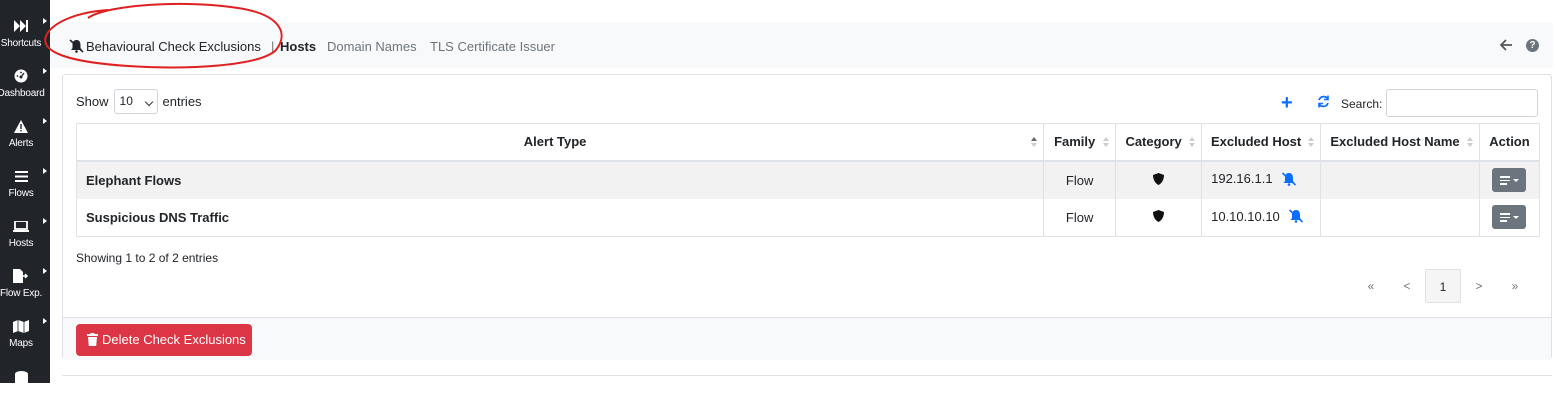 This screenshot has height=412, width=1557. Describe the element at coordinates (92, 101) in the screenshot. I see `show-label: Show` at that location.